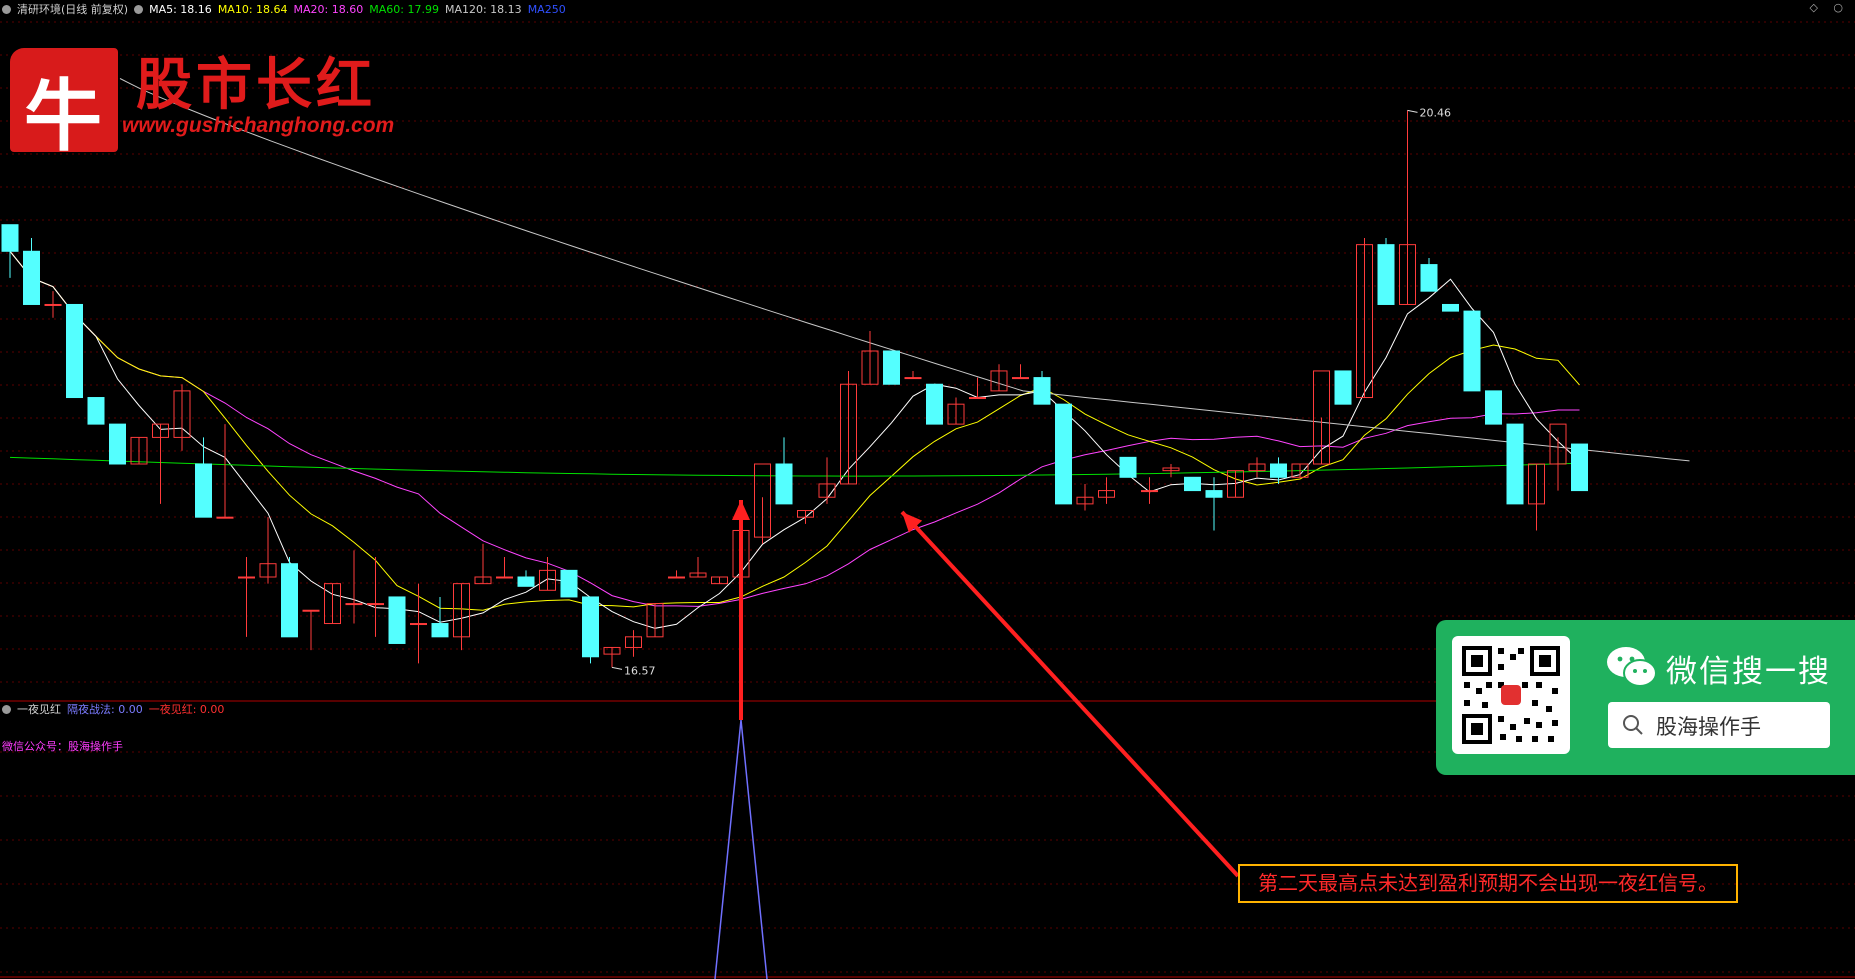 Image resolution: width=1855 pixels, height=979 pixels. What do you see at coordinates (139, 9) in the screenshot?
I see `settings-icon` at bounding box center [139, 9].